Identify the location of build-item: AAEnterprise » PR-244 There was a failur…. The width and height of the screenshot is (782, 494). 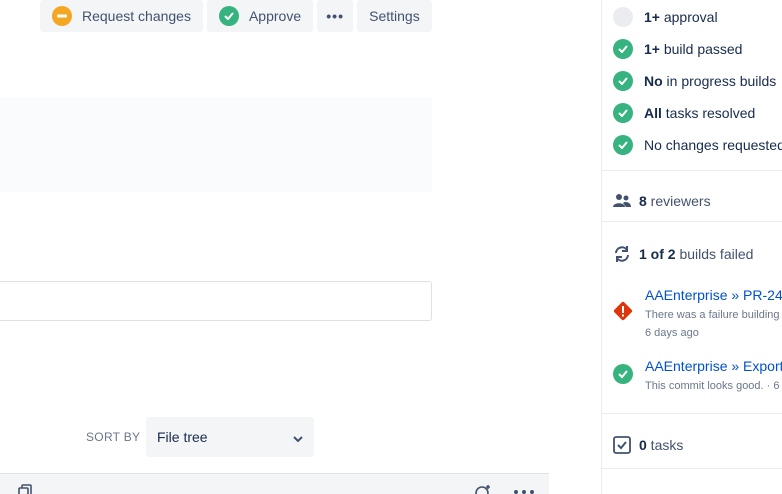
(697, 317).